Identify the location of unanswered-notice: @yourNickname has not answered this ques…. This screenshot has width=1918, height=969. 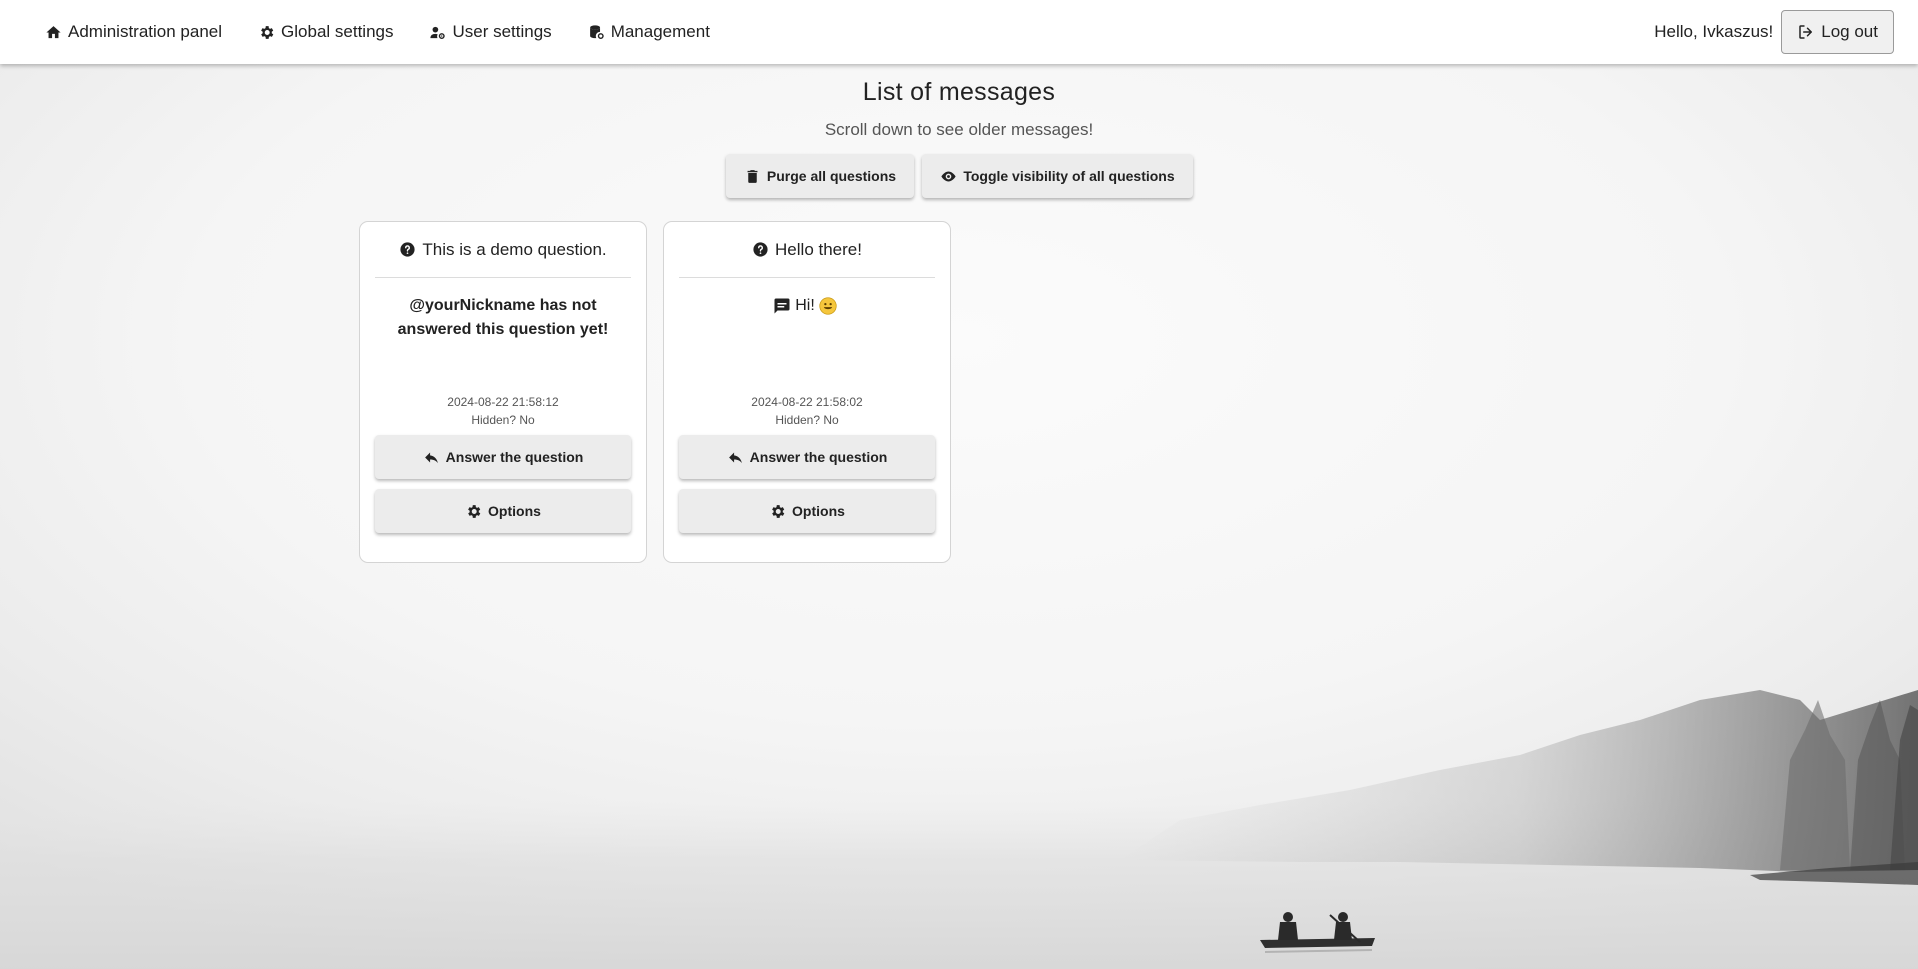
(503, 317).